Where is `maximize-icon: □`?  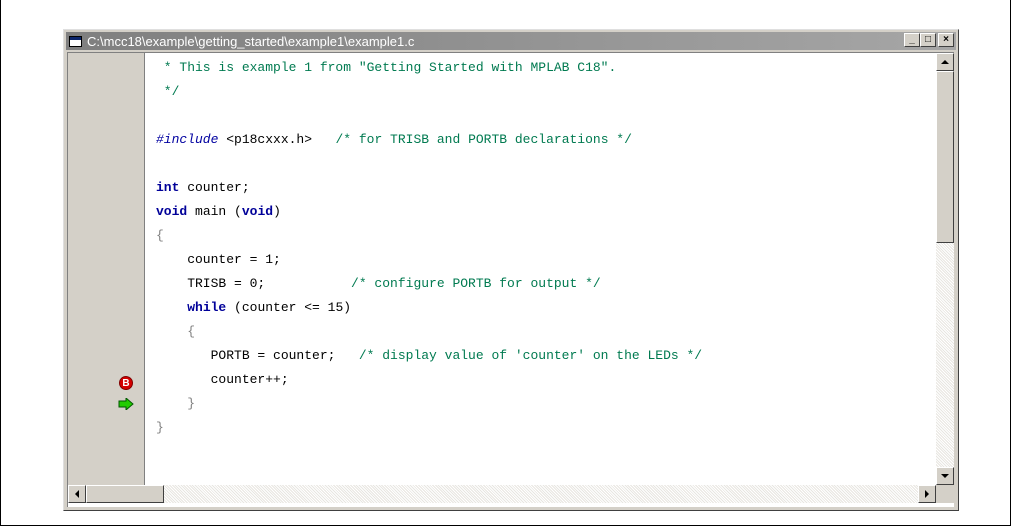
maximize-icon: □ is located at coordinates (928, 39).